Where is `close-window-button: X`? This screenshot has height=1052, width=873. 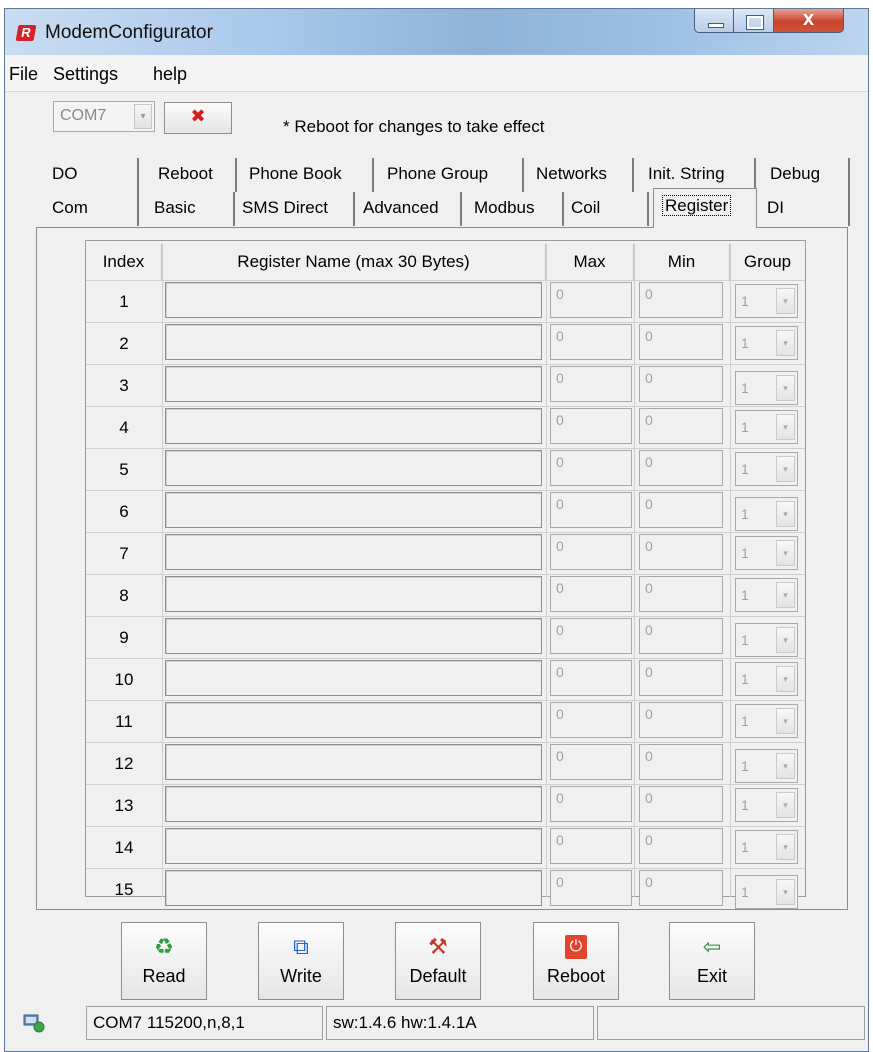 close-window-button: X is located at coordinates (809, 21).